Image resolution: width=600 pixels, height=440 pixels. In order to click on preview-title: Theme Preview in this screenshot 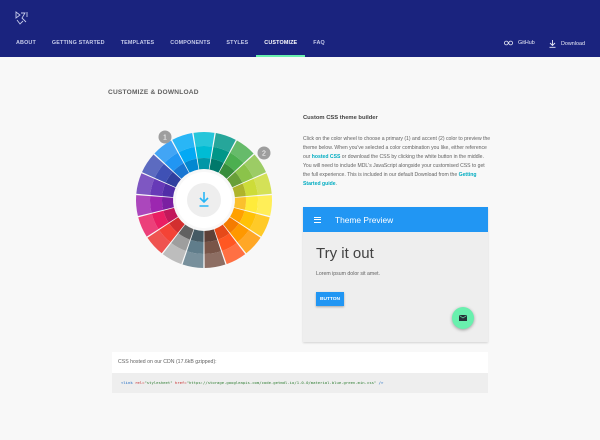, I will do `click(364, 219)`.